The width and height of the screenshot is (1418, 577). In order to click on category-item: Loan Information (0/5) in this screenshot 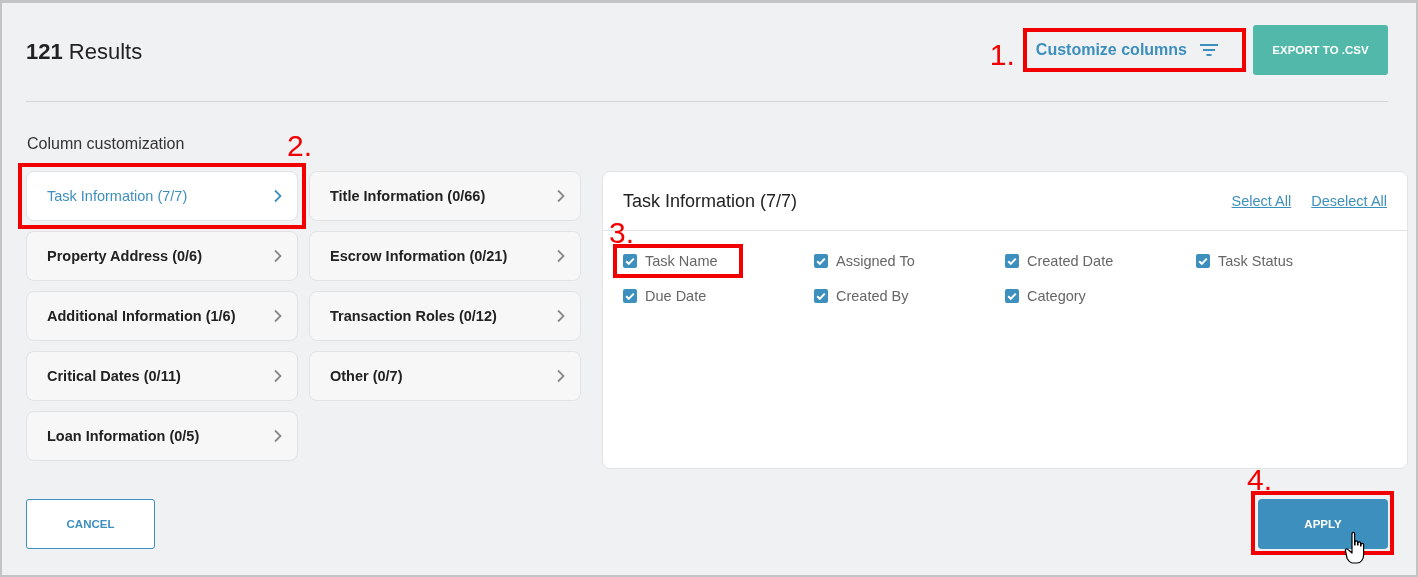, I will do `click(162, 436)`.